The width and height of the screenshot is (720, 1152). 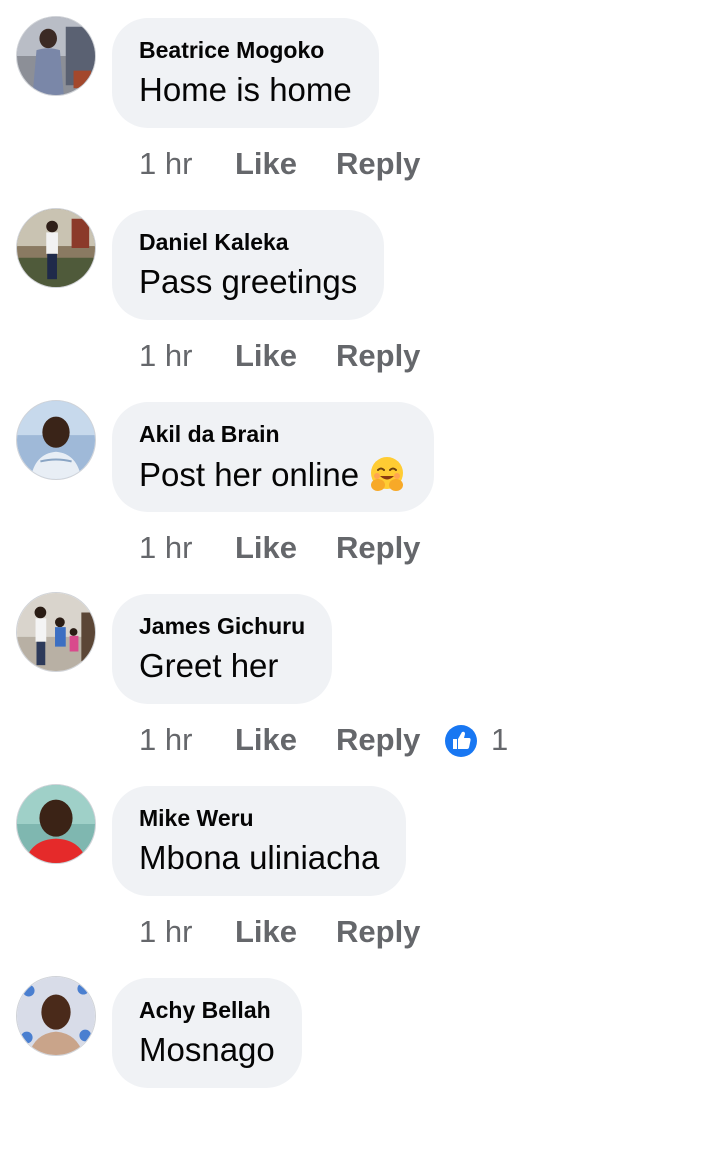 I want to click on comment-bubble: Achy Bellah Mosnago, so click(x=207, y=1033).